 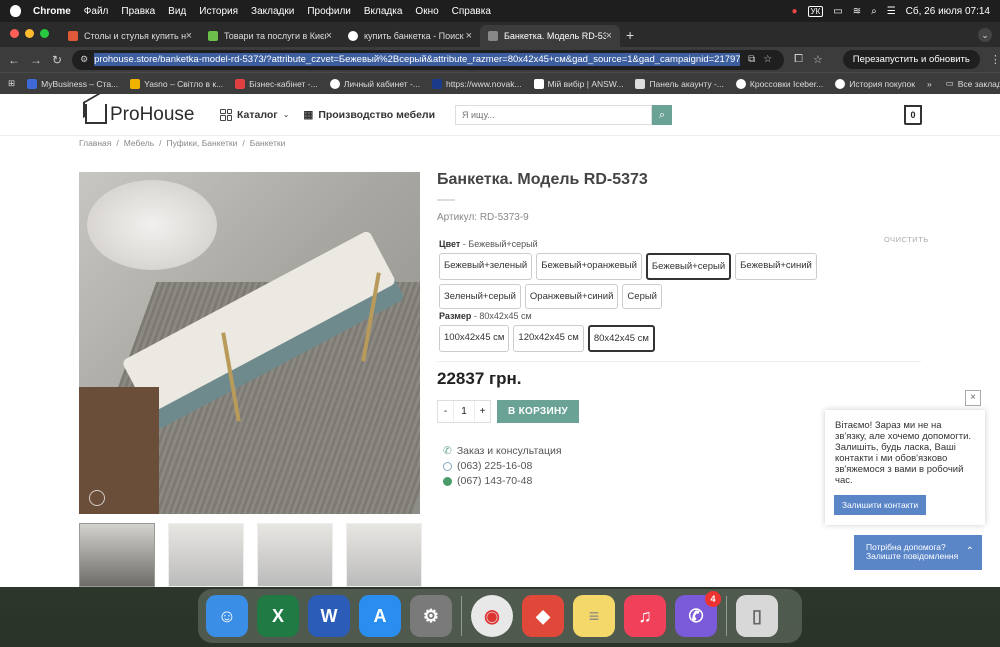 I want to click on clock: Сб, 26 июля 07:14, so click(x=948, y=11).